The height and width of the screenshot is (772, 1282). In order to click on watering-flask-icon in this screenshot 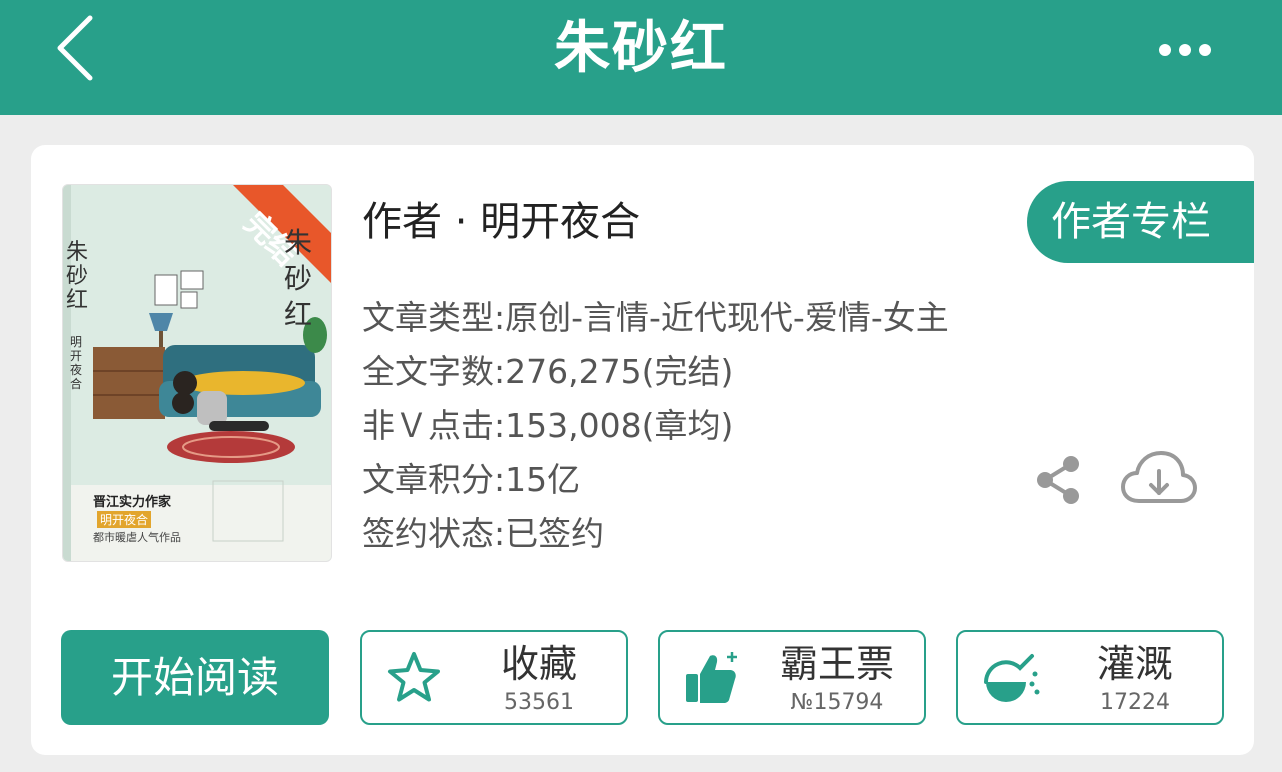, I will do `click(1012, 678)`.